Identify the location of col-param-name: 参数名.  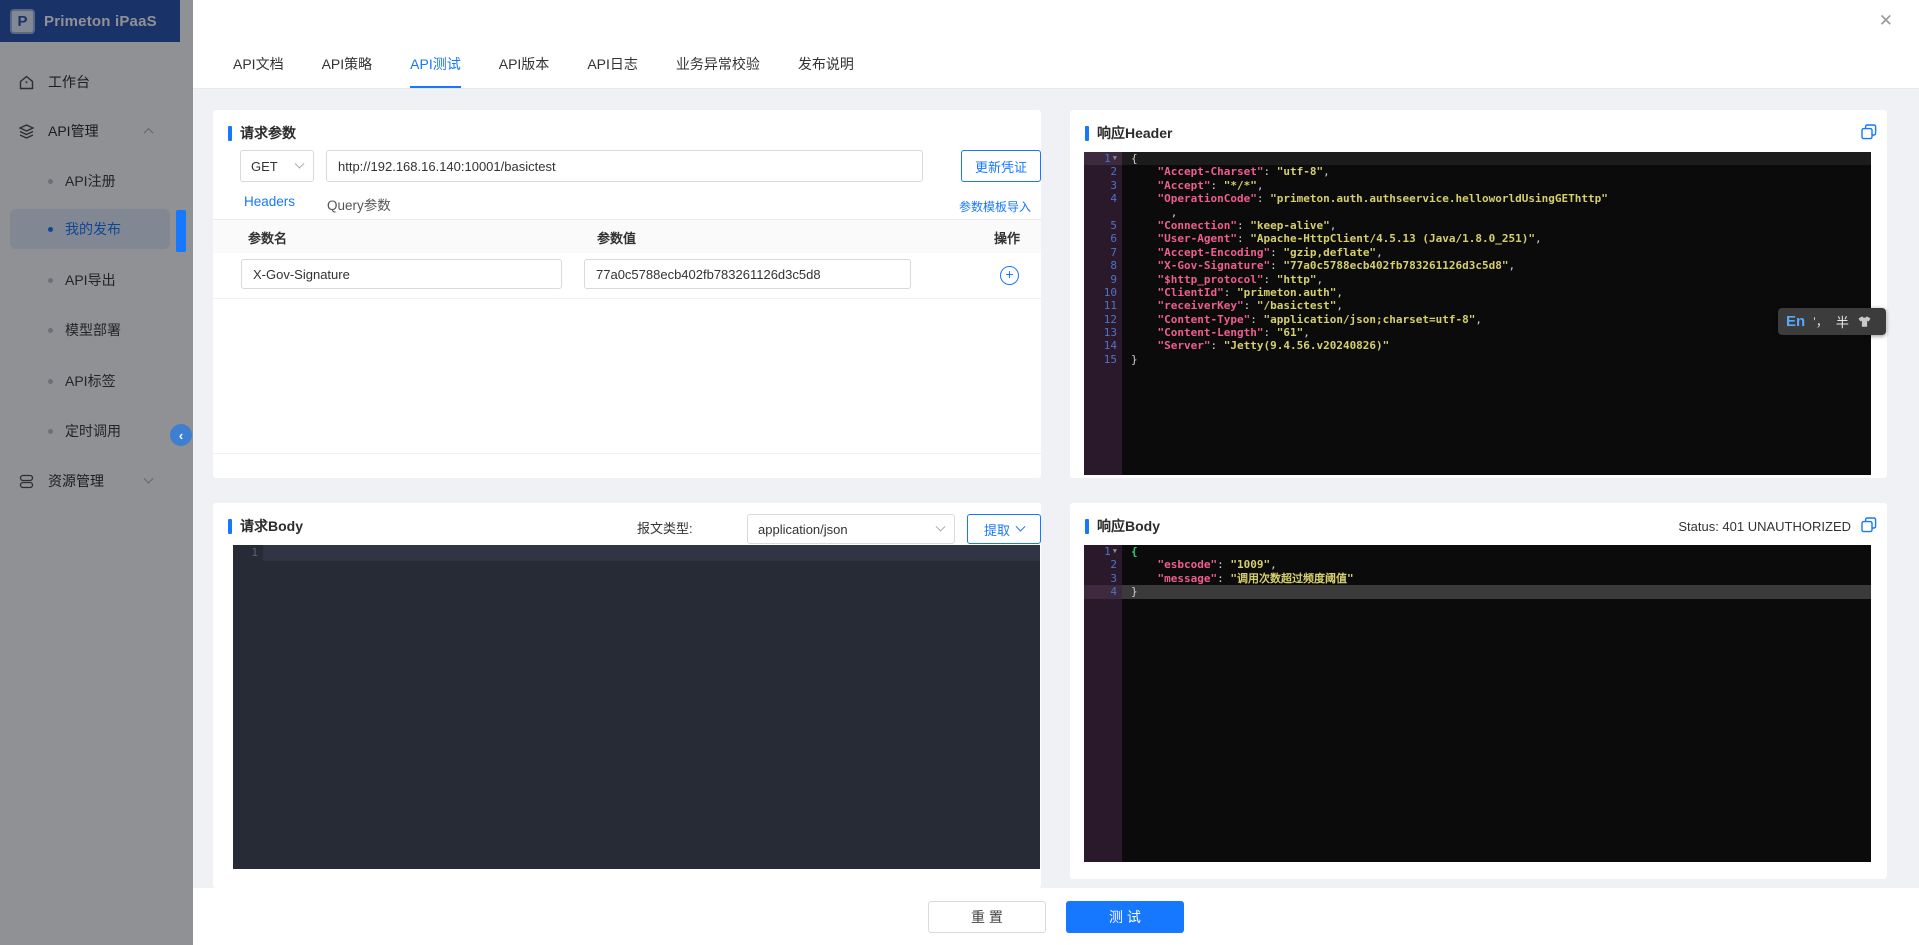
(268, 238).